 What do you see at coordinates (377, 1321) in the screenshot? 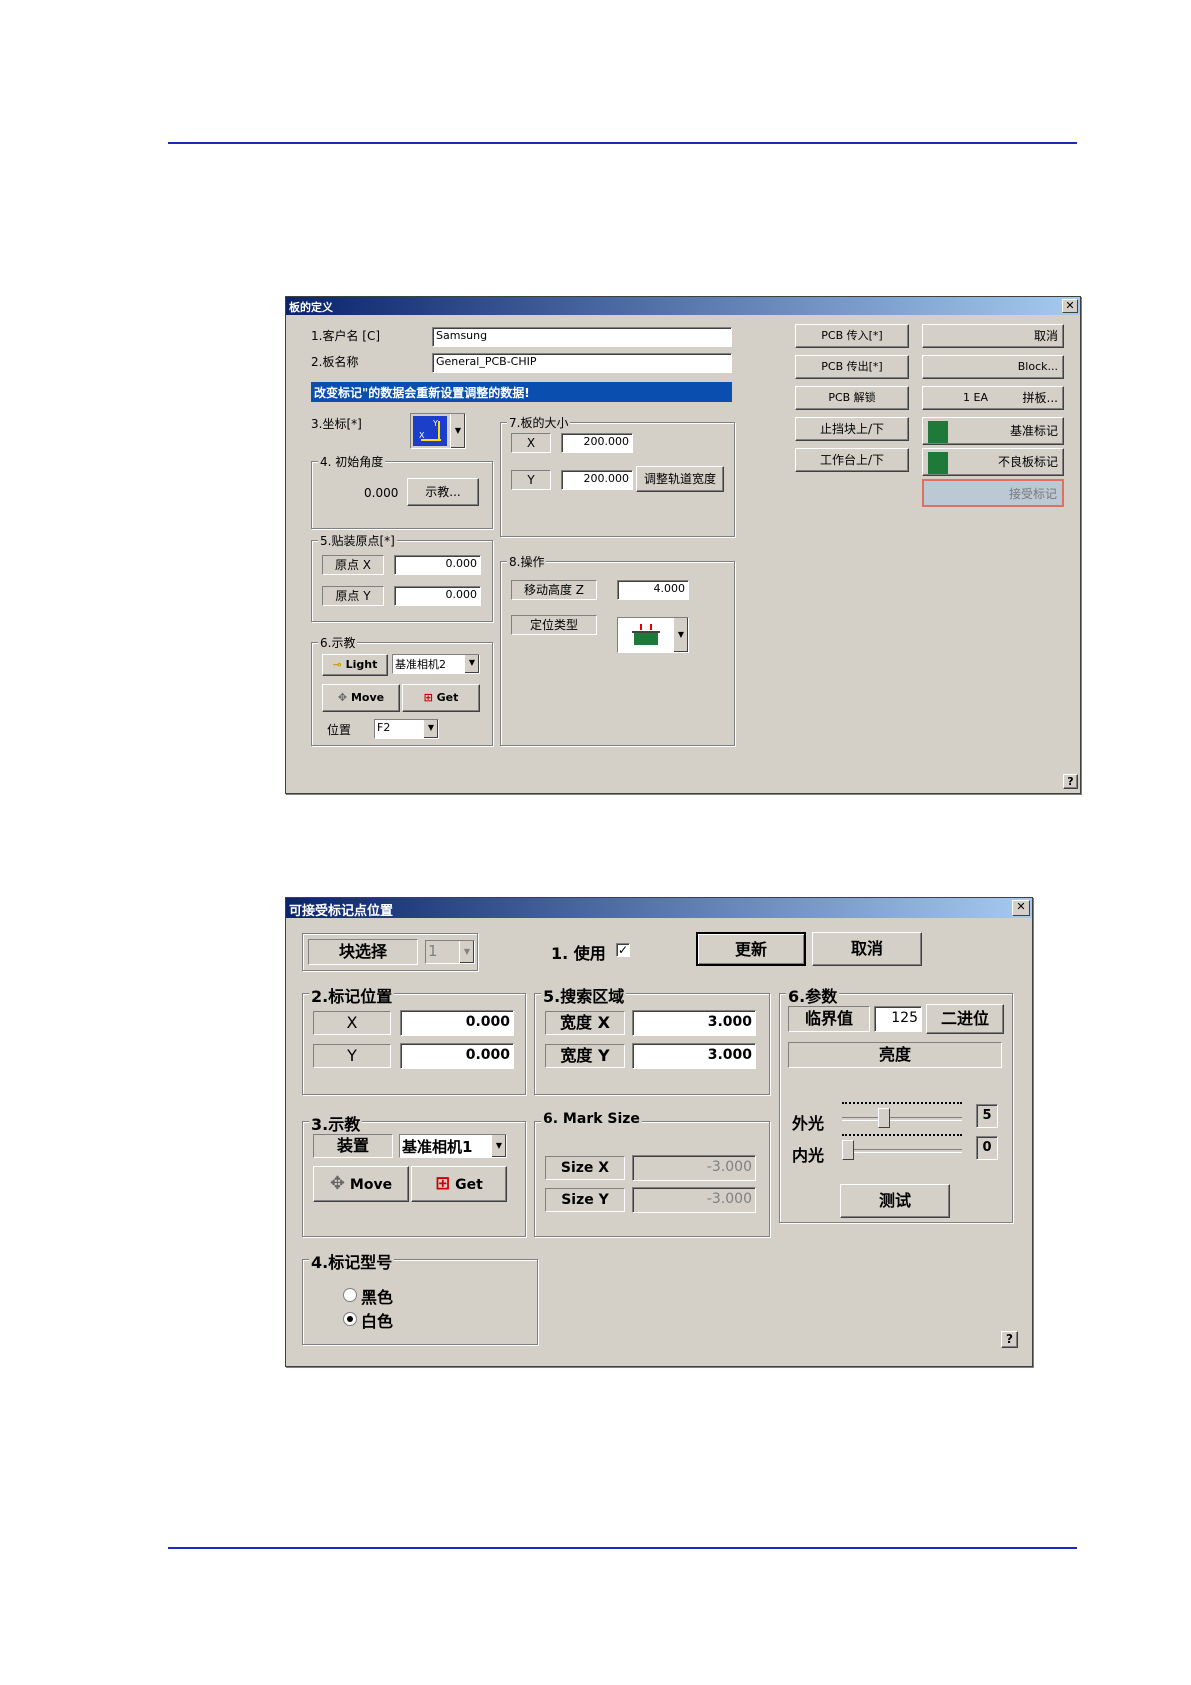
I see `white-label: 白色` at bounding box center [377, 1321].